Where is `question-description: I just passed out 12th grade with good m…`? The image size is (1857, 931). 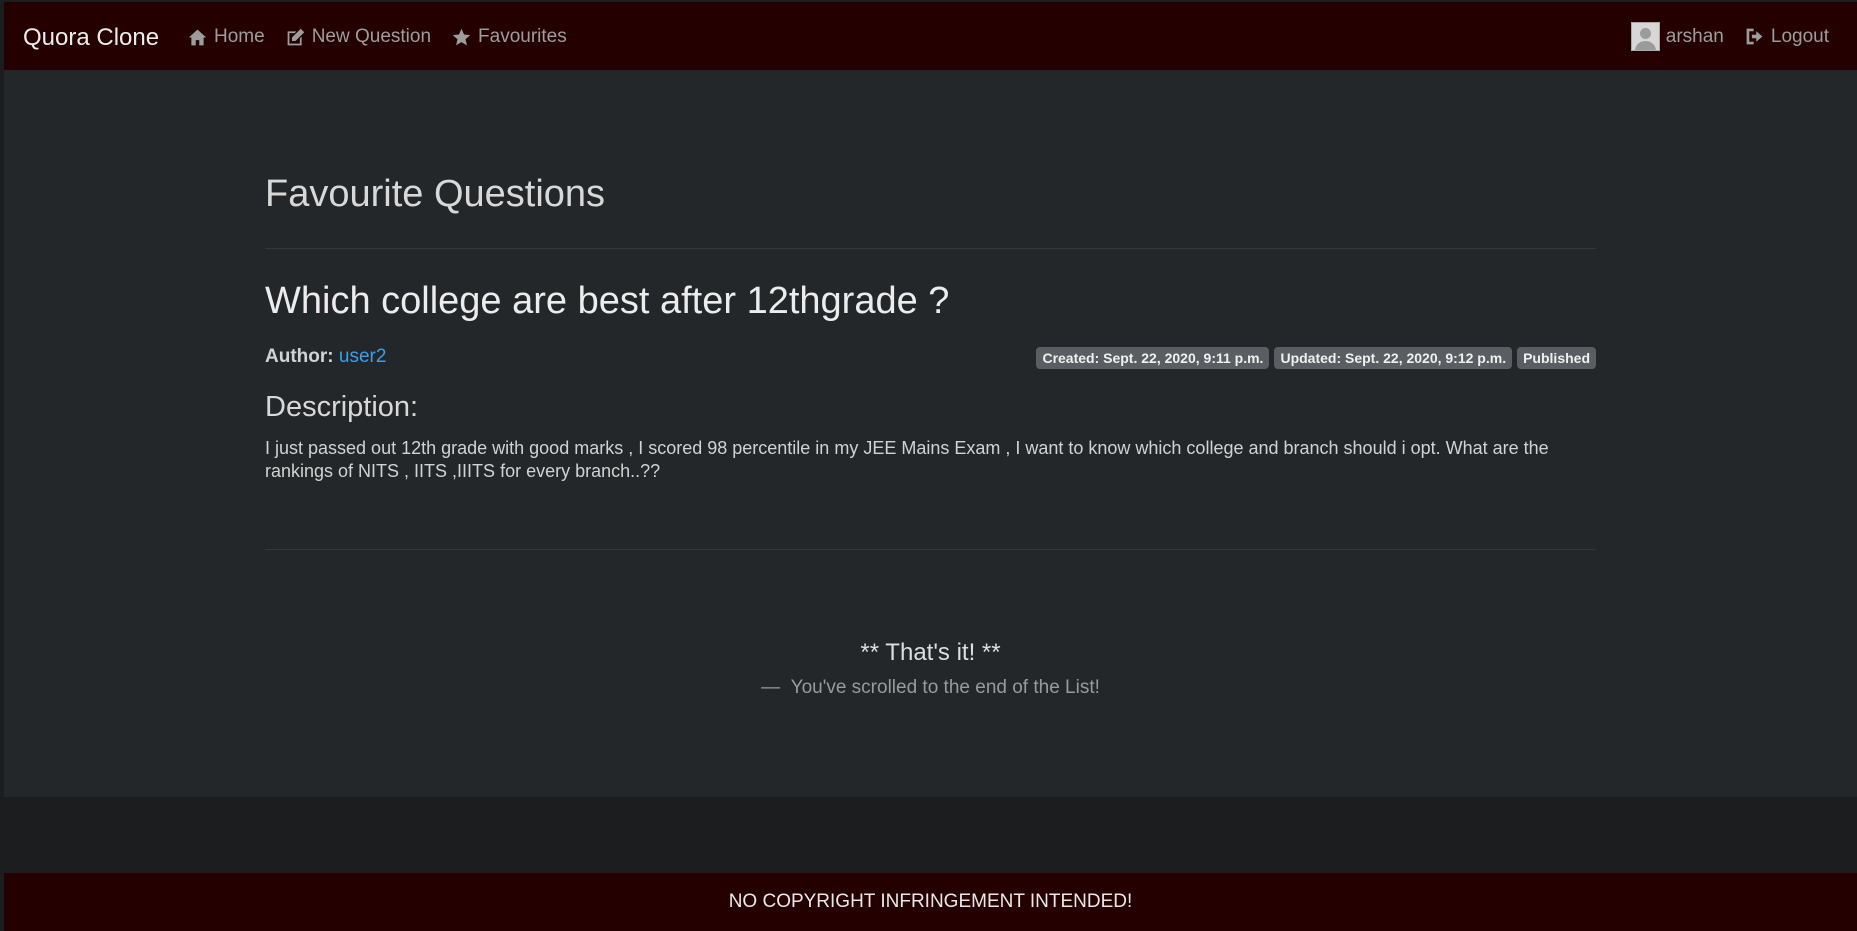
question-description: I just passed out 12th grade with good m… is located at coordinates (907, 459).